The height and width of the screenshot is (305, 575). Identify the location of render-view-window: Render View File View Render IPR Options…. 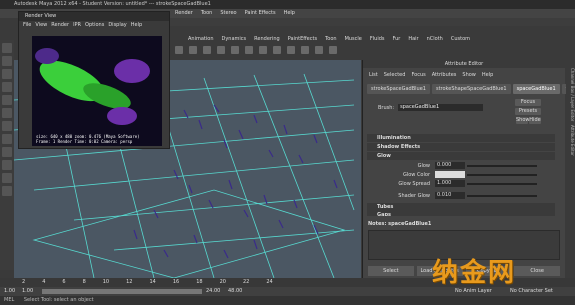
(94, 80).